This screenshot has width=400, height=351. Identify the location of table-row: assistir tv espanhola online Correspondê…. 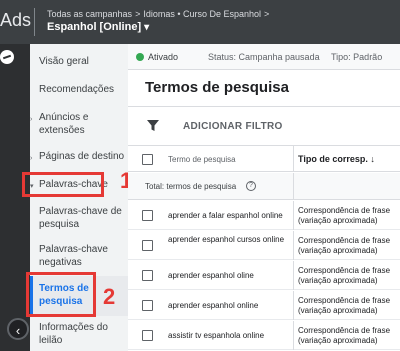
(264, 335).